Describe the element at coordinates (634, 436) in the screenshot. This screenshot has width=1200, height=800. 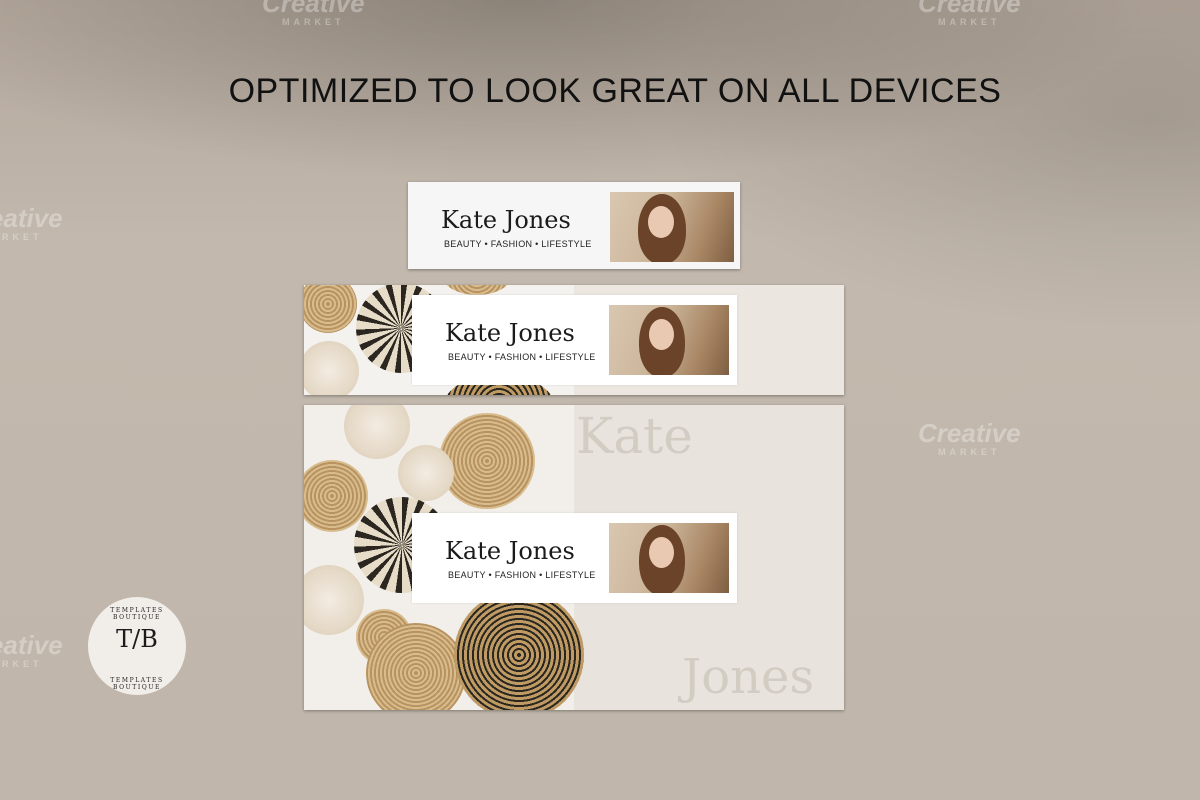
I see `backdrop-word: Kate` at that location.